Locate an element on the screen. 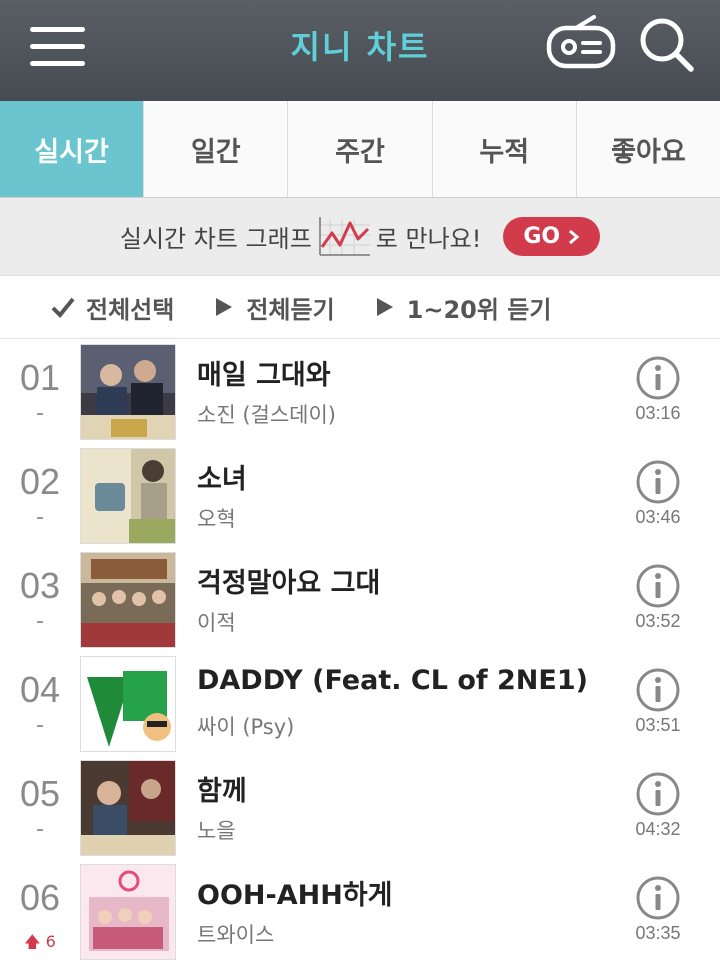 Image resolution: width=720 pixels, height=967 pixels. chart-tabs: 실시간 일간 주간 누적 좋아요 is located at coordinates (360, 149).